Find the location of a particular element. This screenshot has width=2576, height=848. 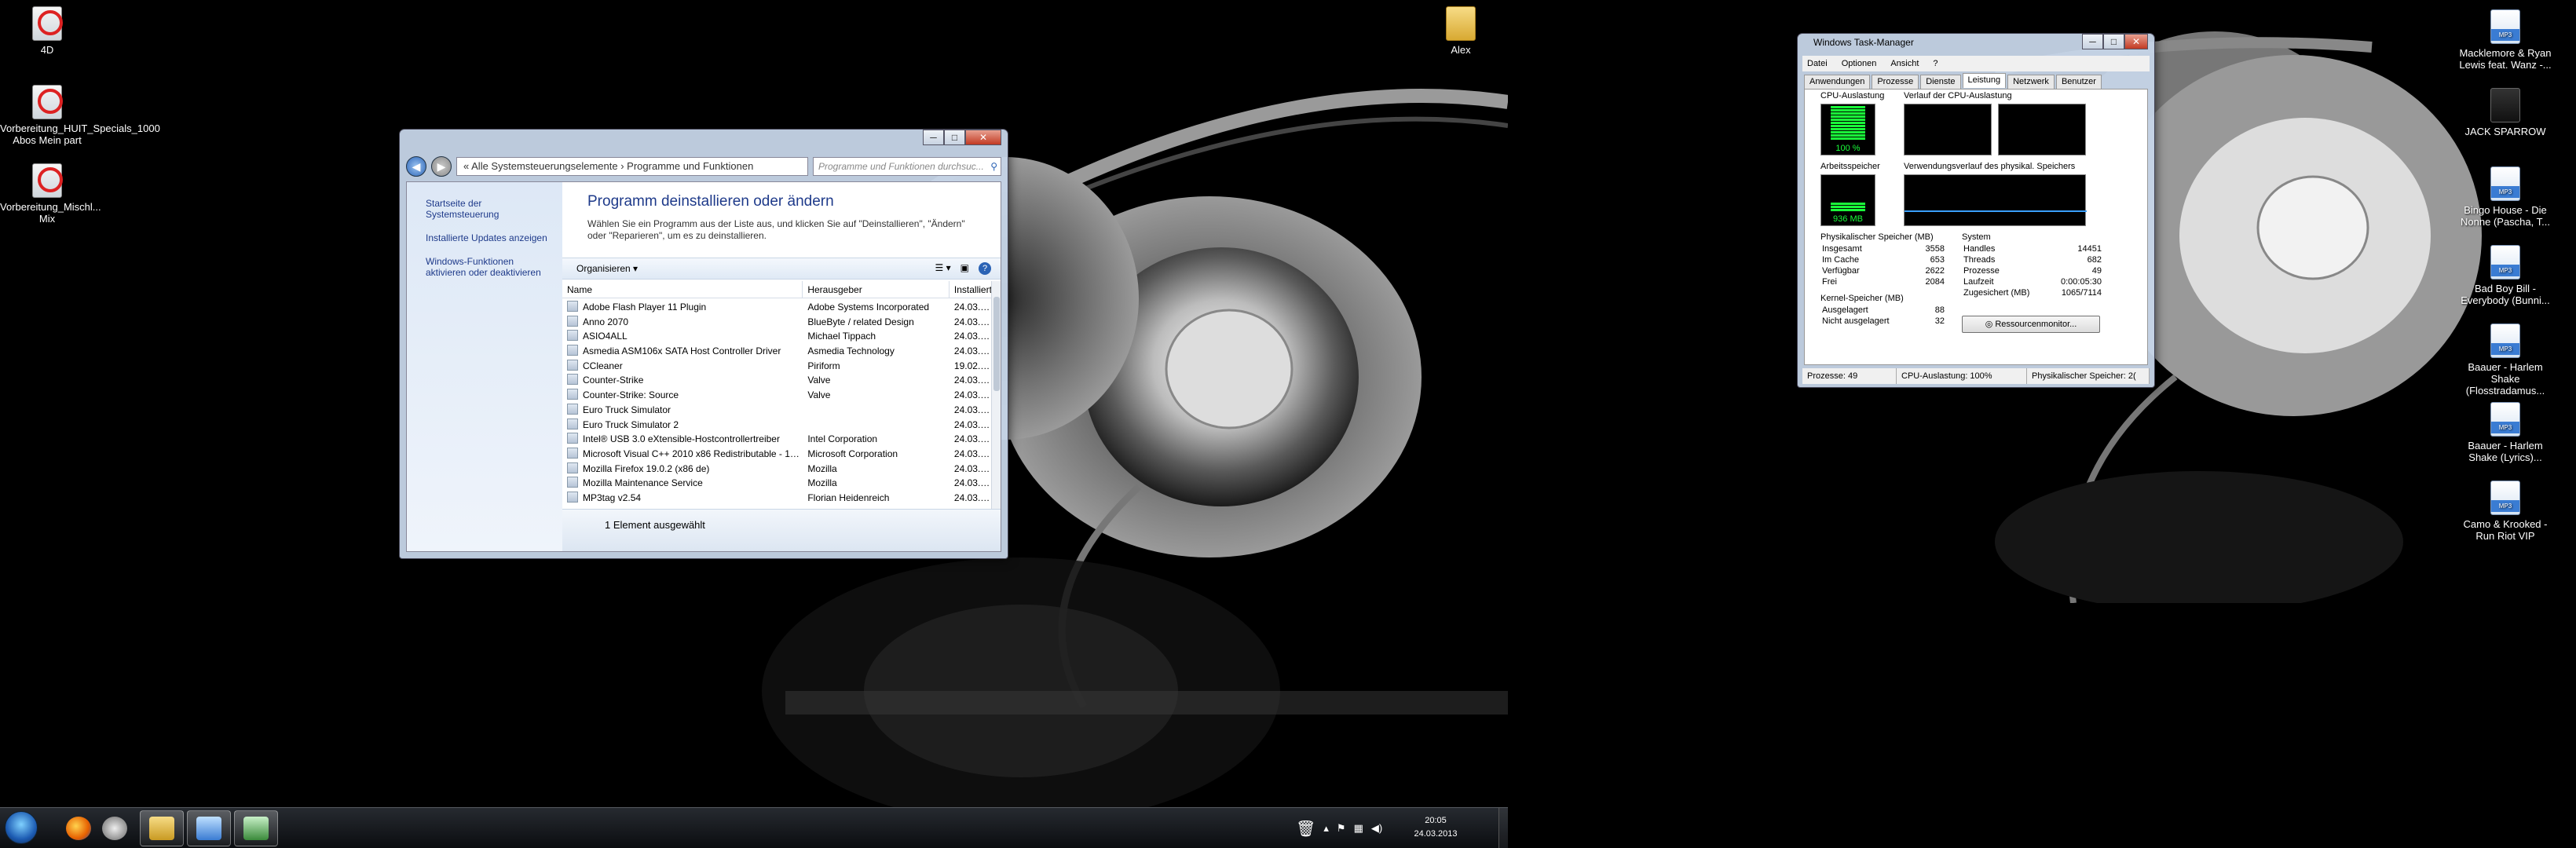

search-input: Programme und Funktionen durchsuc... ⚲ is located at coordinates (907, 167).